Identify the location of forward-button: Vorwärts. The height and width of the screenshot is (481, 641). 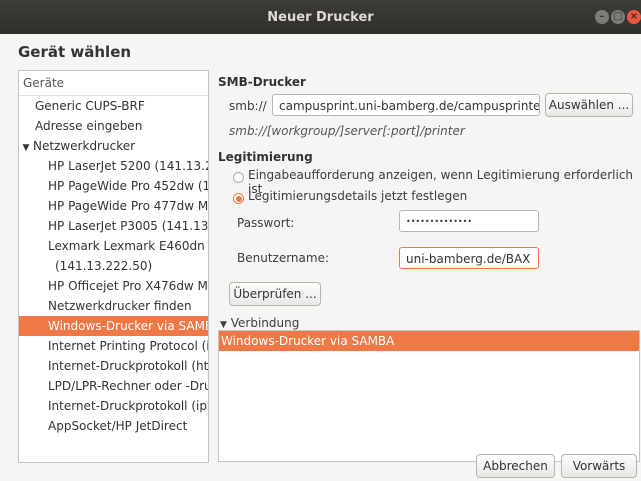
(599, 466).